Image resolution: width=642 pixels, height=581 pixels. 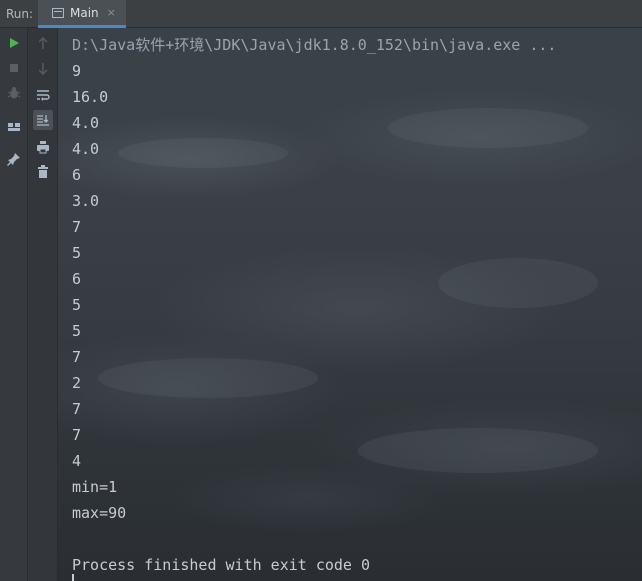 I want to click on output-line: 16.0, so click(x=90, y=97).